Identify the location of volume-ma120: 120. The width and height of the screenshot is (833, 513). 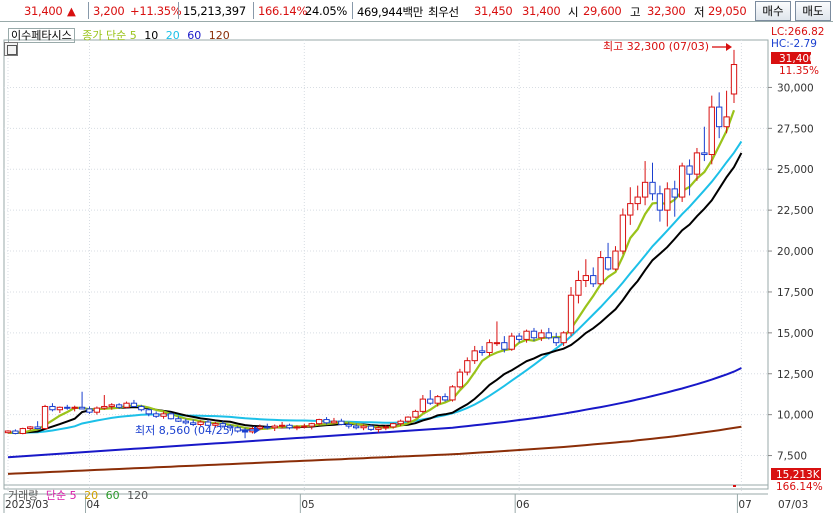
(138, 495).